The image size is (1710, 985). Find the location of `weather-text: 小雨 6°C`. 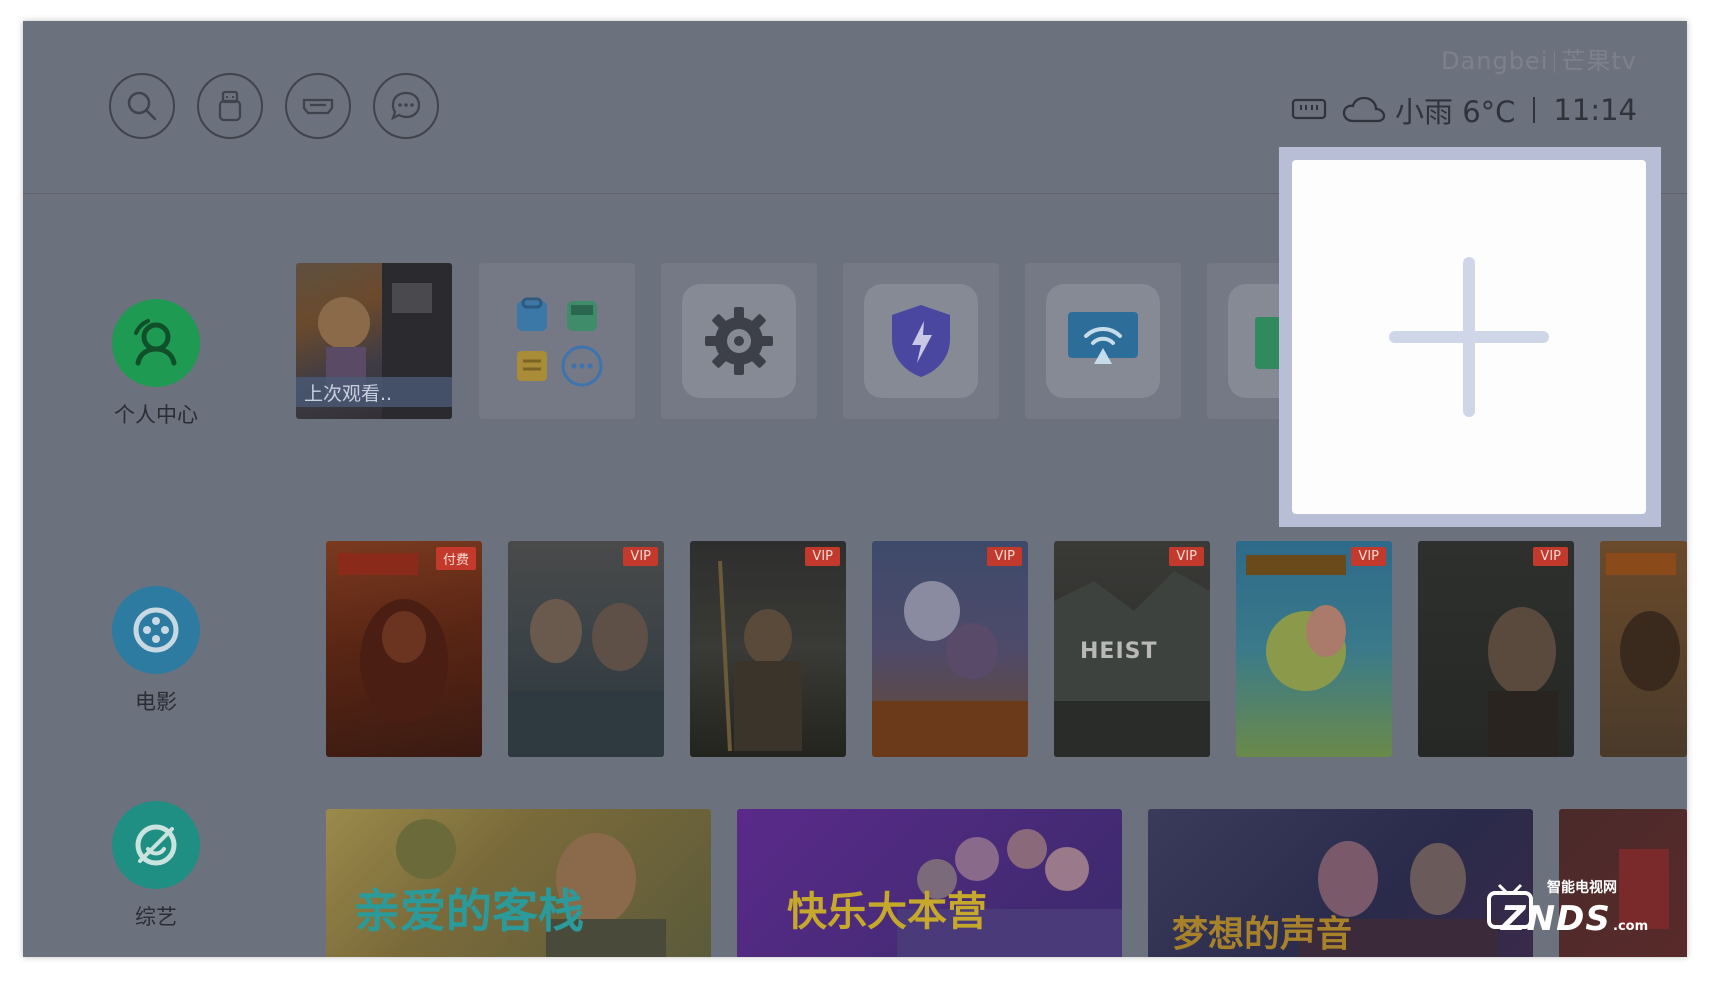

weather-text: 小雨 6°C is located at coordinates (1455, 112).